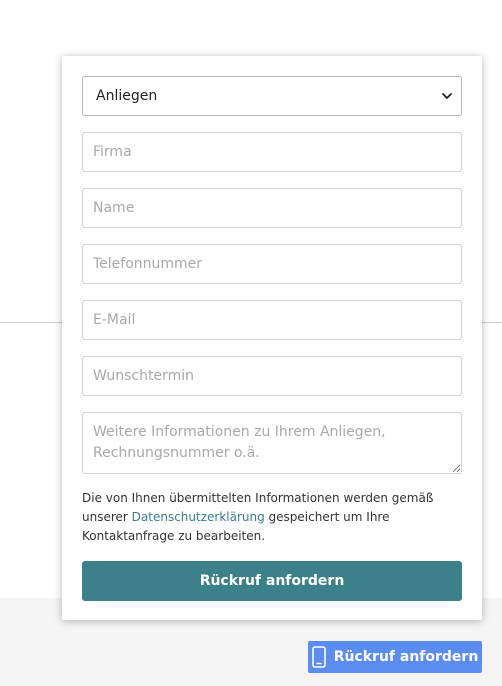  I want to click on request-callback-floating-button: Rückruf anfordern, so click(395, 657).